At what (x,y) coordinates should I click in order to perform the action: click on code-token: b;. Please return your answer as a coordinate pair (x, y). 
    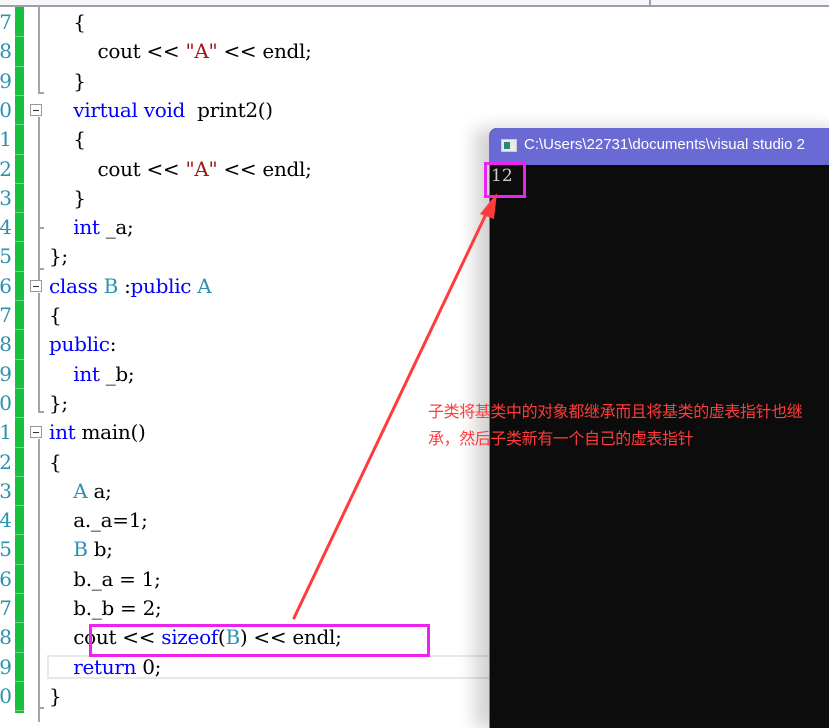
    Looking at the image, I should click on (100, 549).